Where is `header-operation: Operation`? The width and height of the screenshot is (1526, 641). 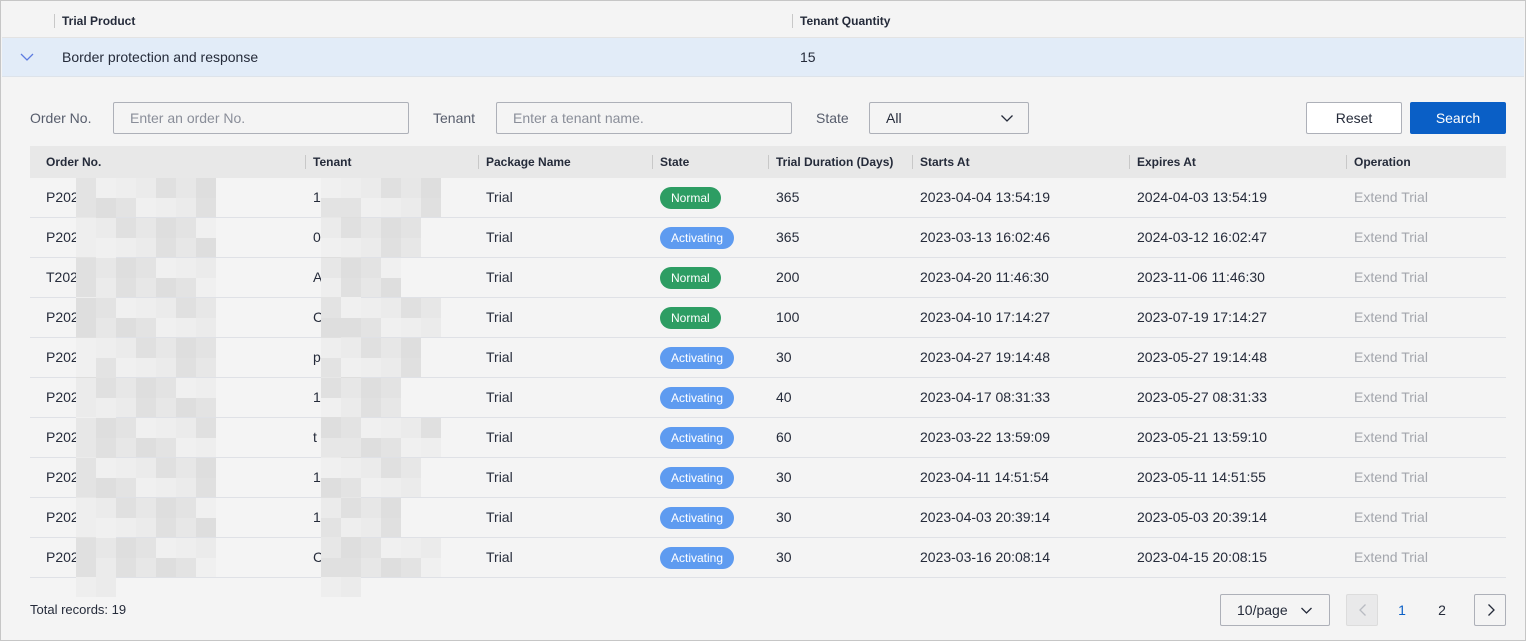 header-operation: Operation is located at coordinates (1382, 162).